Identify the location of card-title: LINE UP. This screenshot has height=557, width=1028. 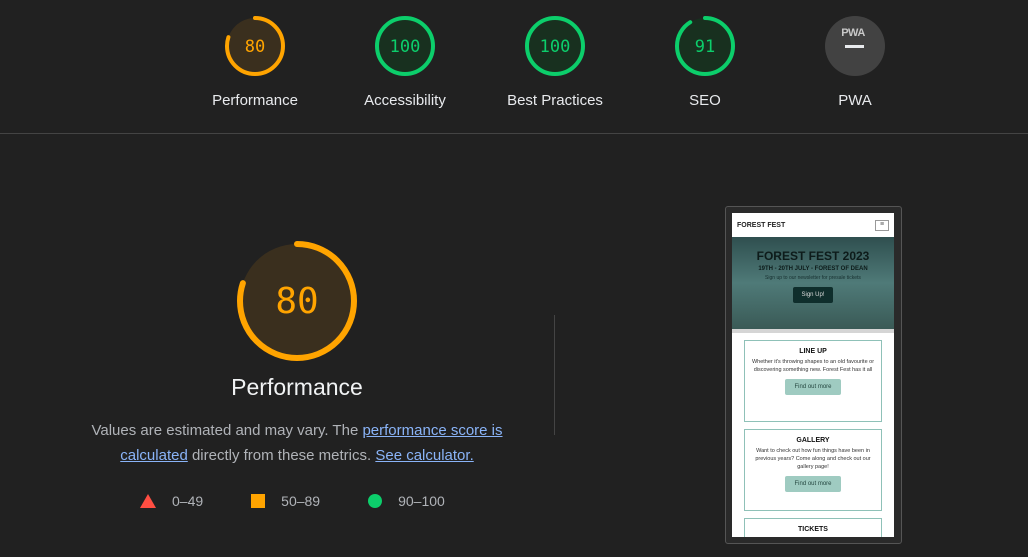
(813, 351).